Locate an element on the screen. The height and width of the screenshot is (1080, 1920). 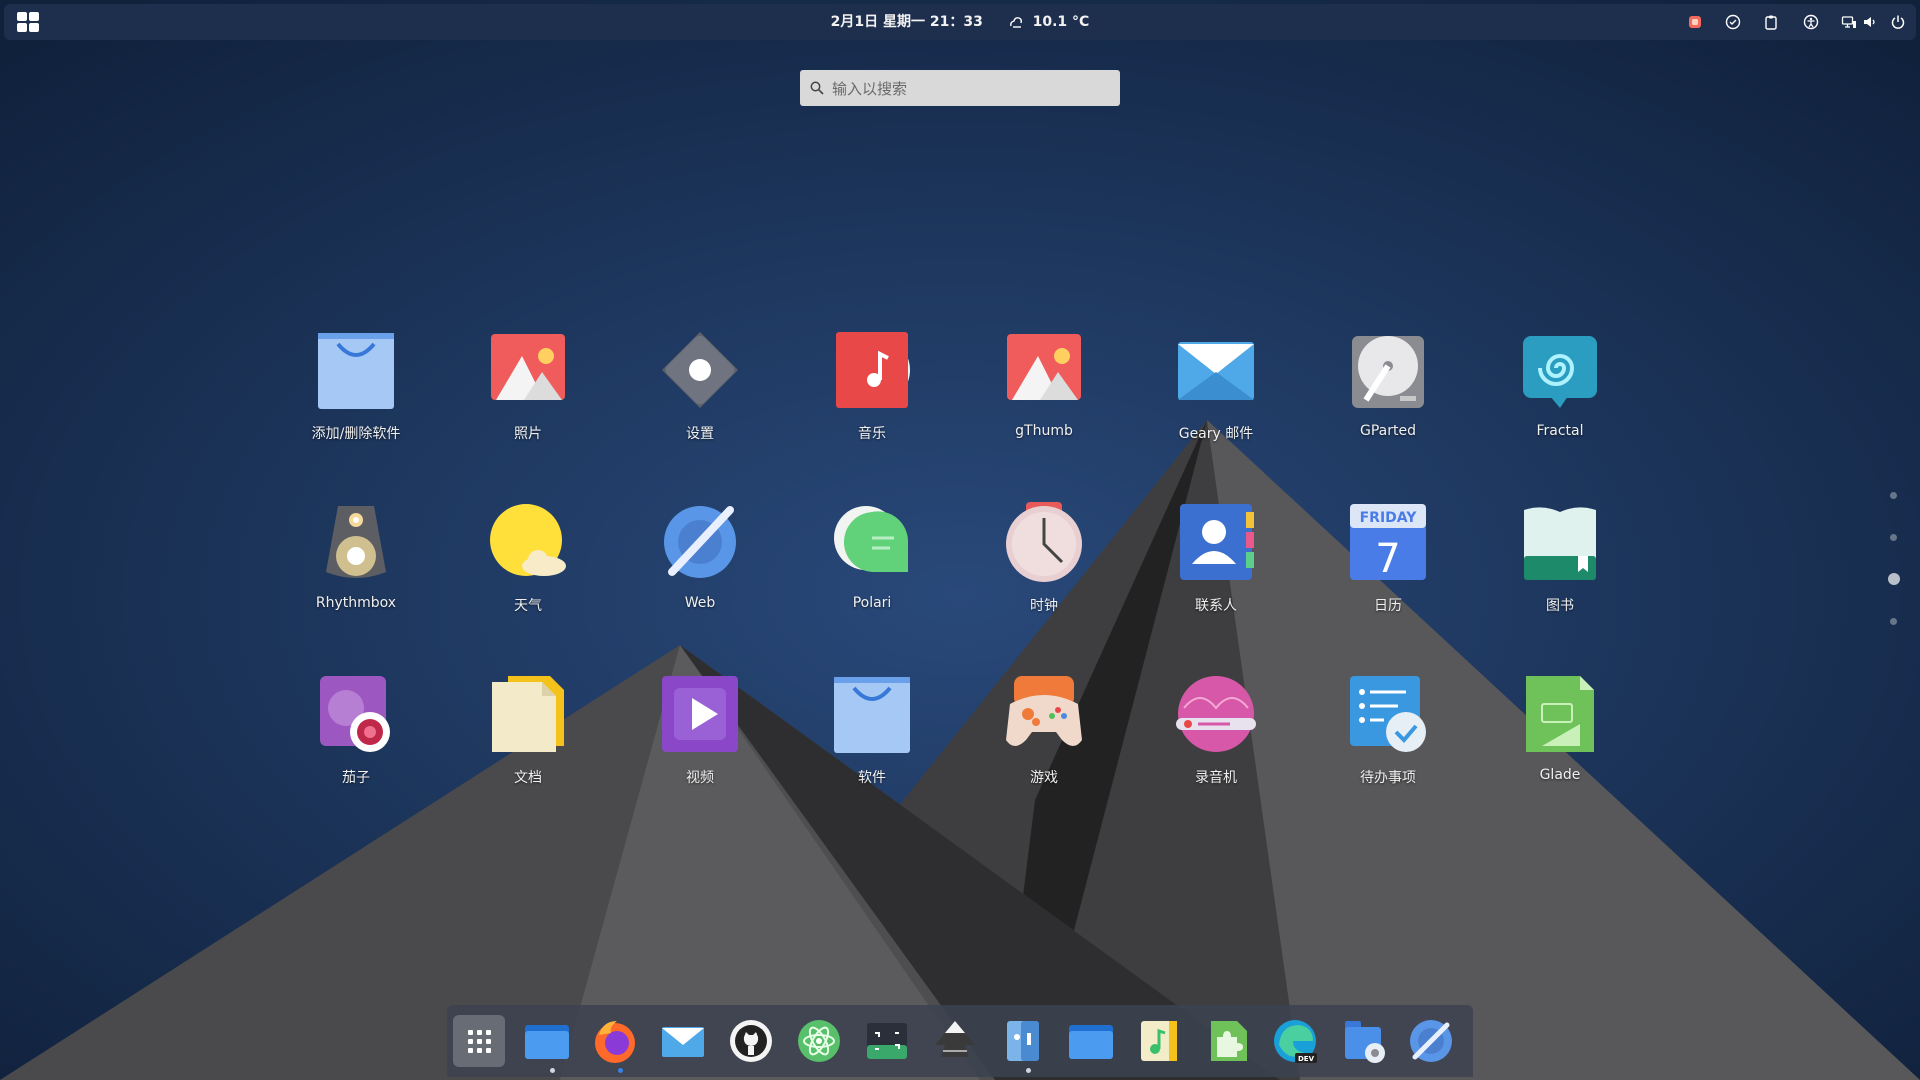
calendar-weekday: FRIDAY is located at coordinates (1389, 518).